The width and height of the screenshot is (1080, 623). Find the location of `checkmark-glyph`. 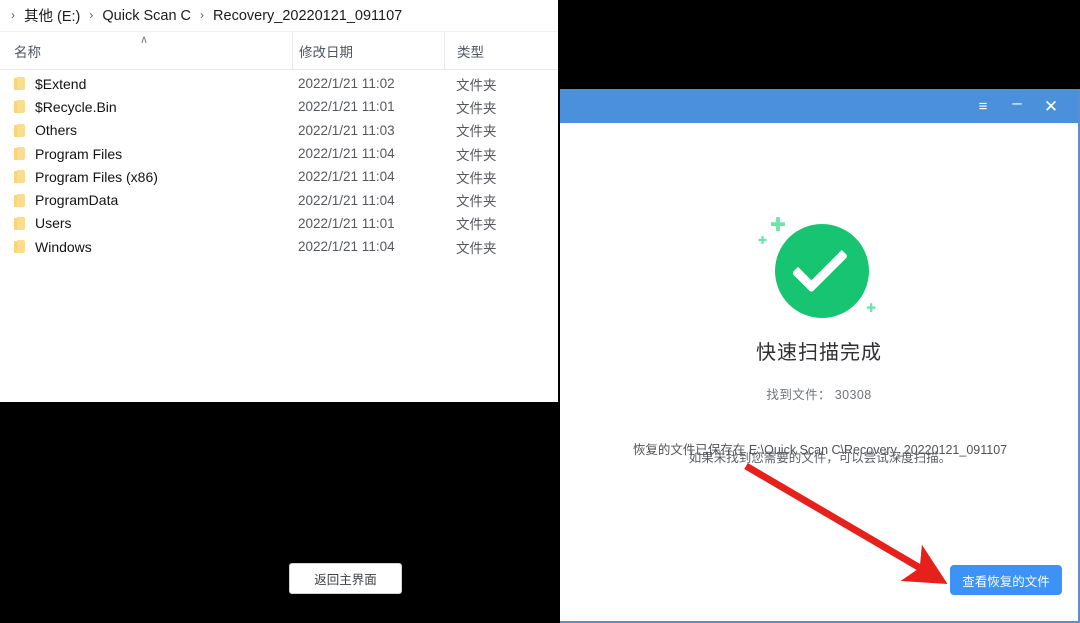

checkmark-glyph is located at coordinates (820, 264).